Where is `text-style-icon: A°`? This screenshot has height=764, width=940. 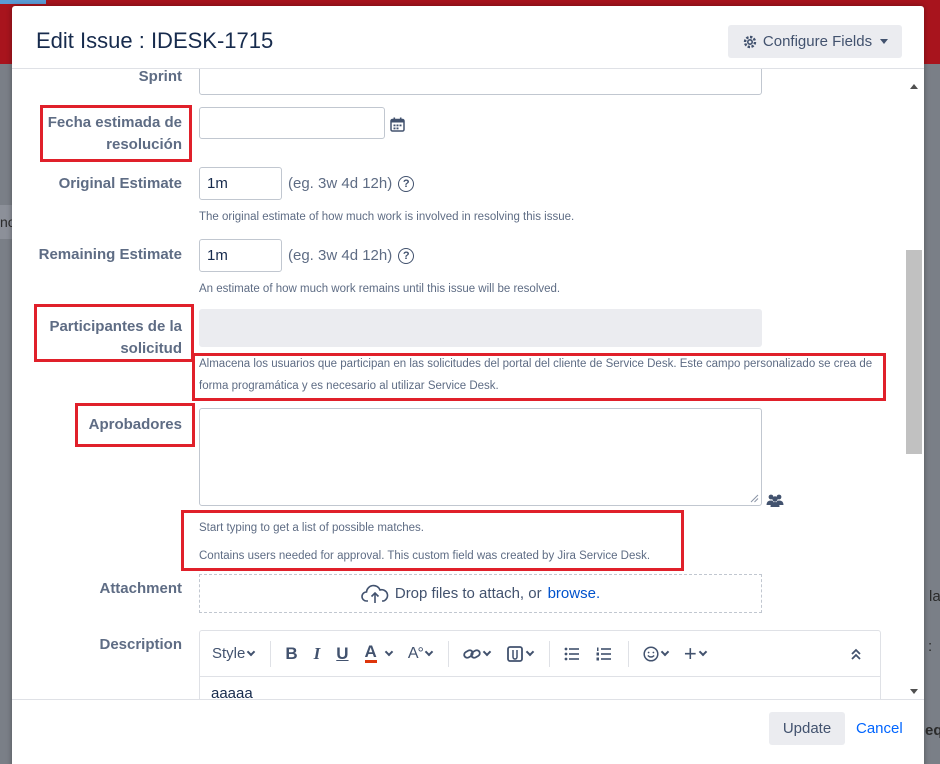
text-style-icon: A° is located at coordinates (415, 653).